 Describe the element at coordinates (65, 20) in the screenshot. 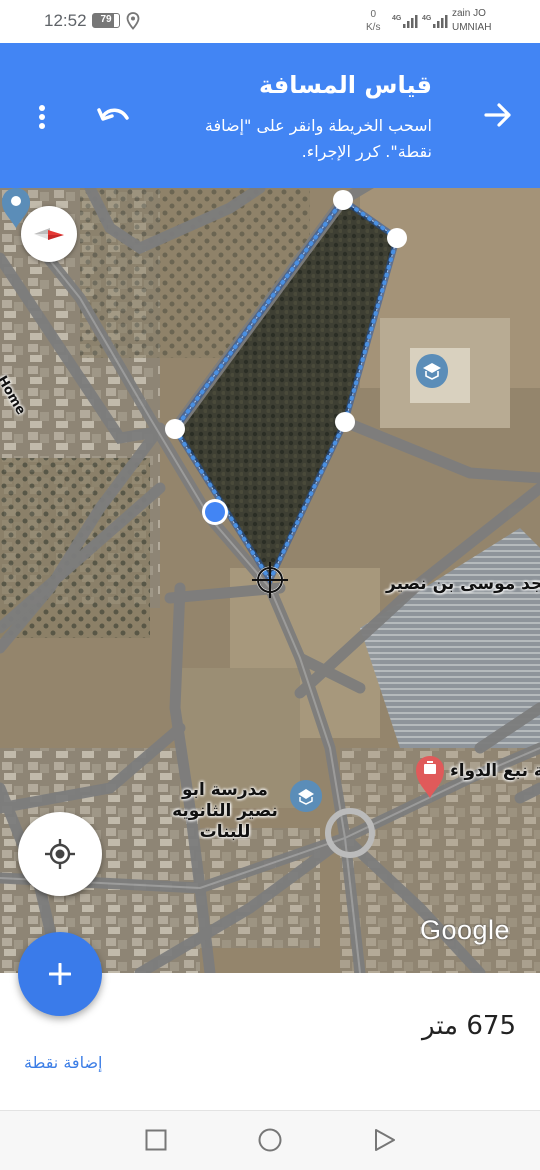

I see `status-time: 12:52` at that location.